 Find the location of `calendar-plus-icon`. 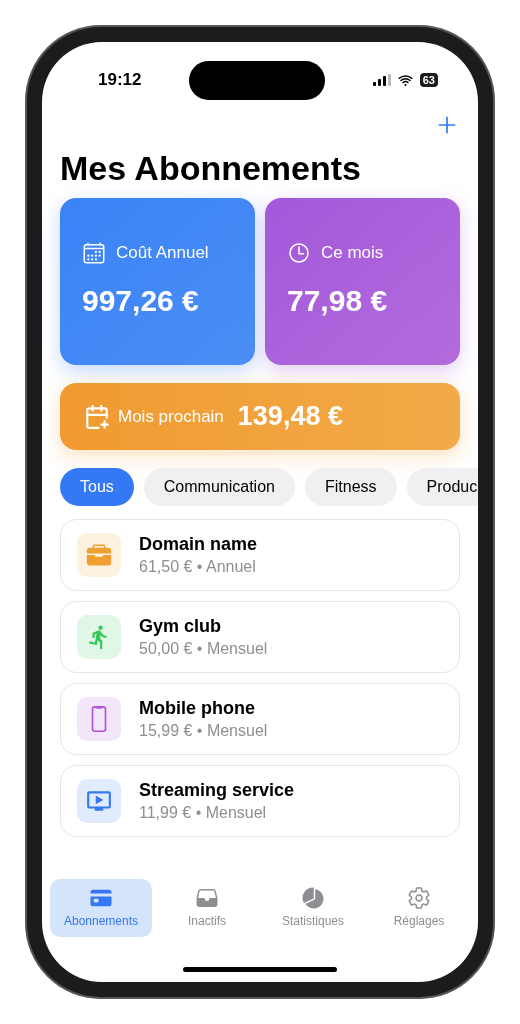

calendar-plus-icon is located at coordinates (97, 416).